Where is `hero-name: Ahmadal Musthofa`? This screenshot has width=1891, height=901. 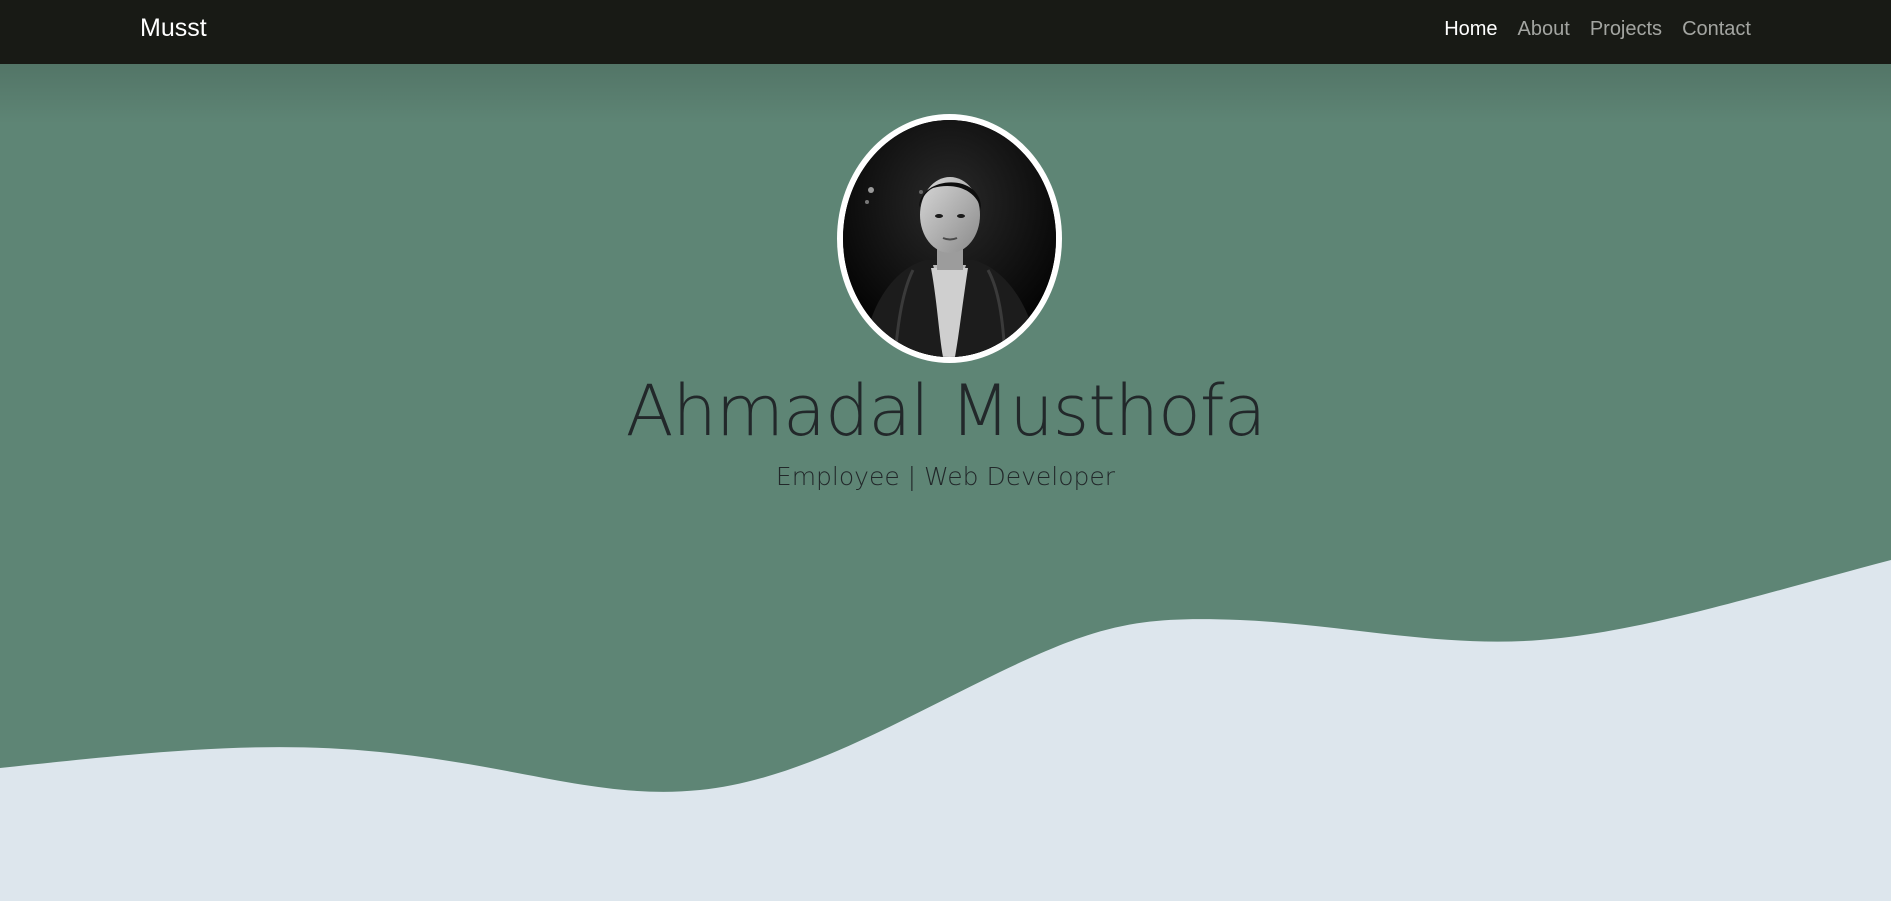
hero-name: Ahmadal Musthofa is located at coordinates (946, 411).